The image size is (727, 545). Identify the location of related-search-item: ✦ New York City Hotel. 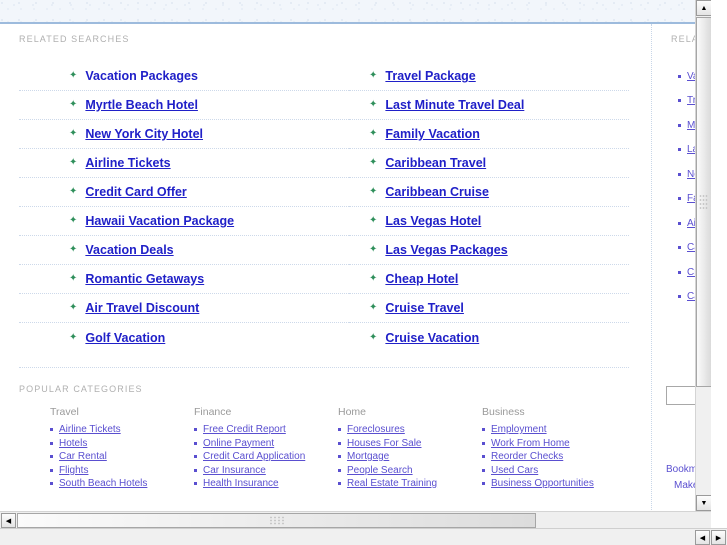
(184, 134).